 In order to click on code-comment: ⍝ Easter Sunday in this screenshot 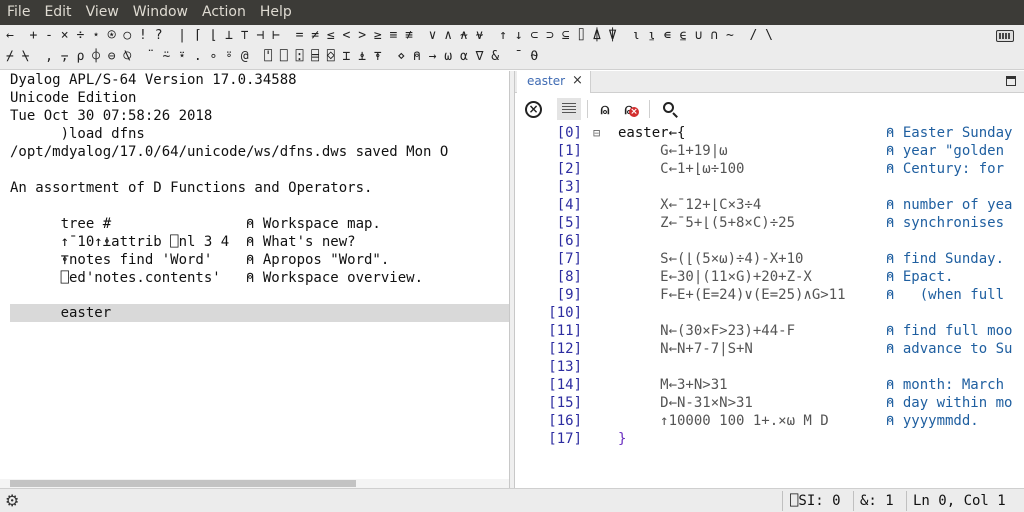, I will do `click(949, 133)`.